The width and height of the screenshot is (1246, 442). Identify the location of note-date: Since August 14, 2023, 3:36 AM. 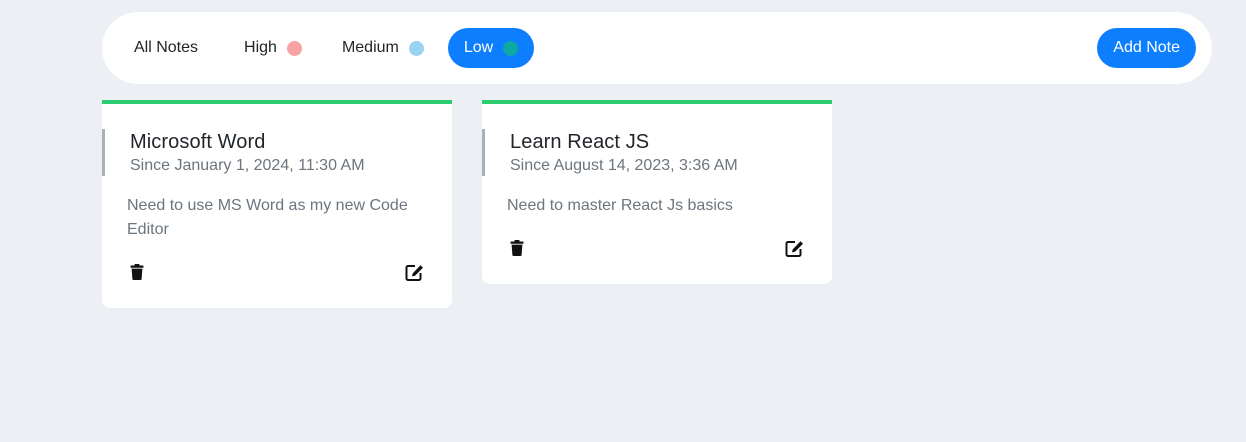
(624, 165).